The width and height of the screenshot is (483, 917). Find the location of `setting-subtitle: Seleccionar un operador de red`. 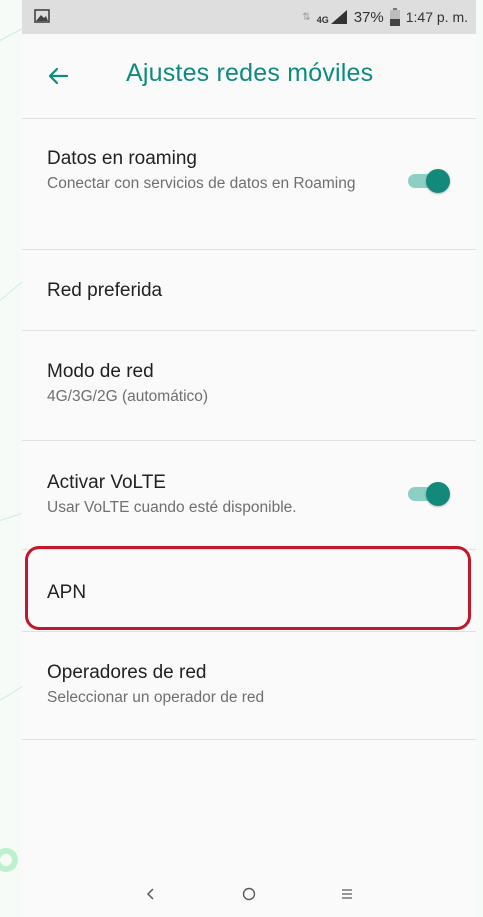

setting-subtitle: Seleccionar un operador de red is located at coordinates (156, 697).